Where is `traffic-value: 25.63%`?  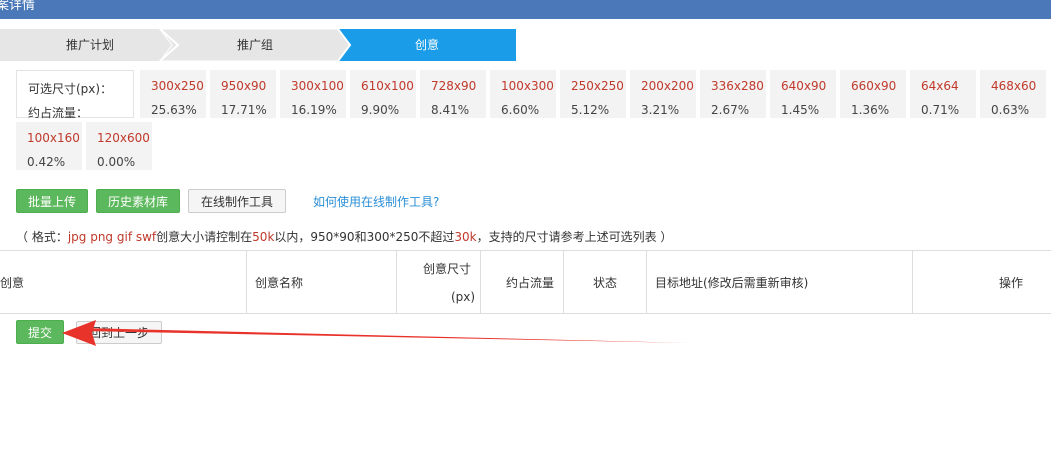 traffic-value: 25.63% is located at coordinates (174, 110).